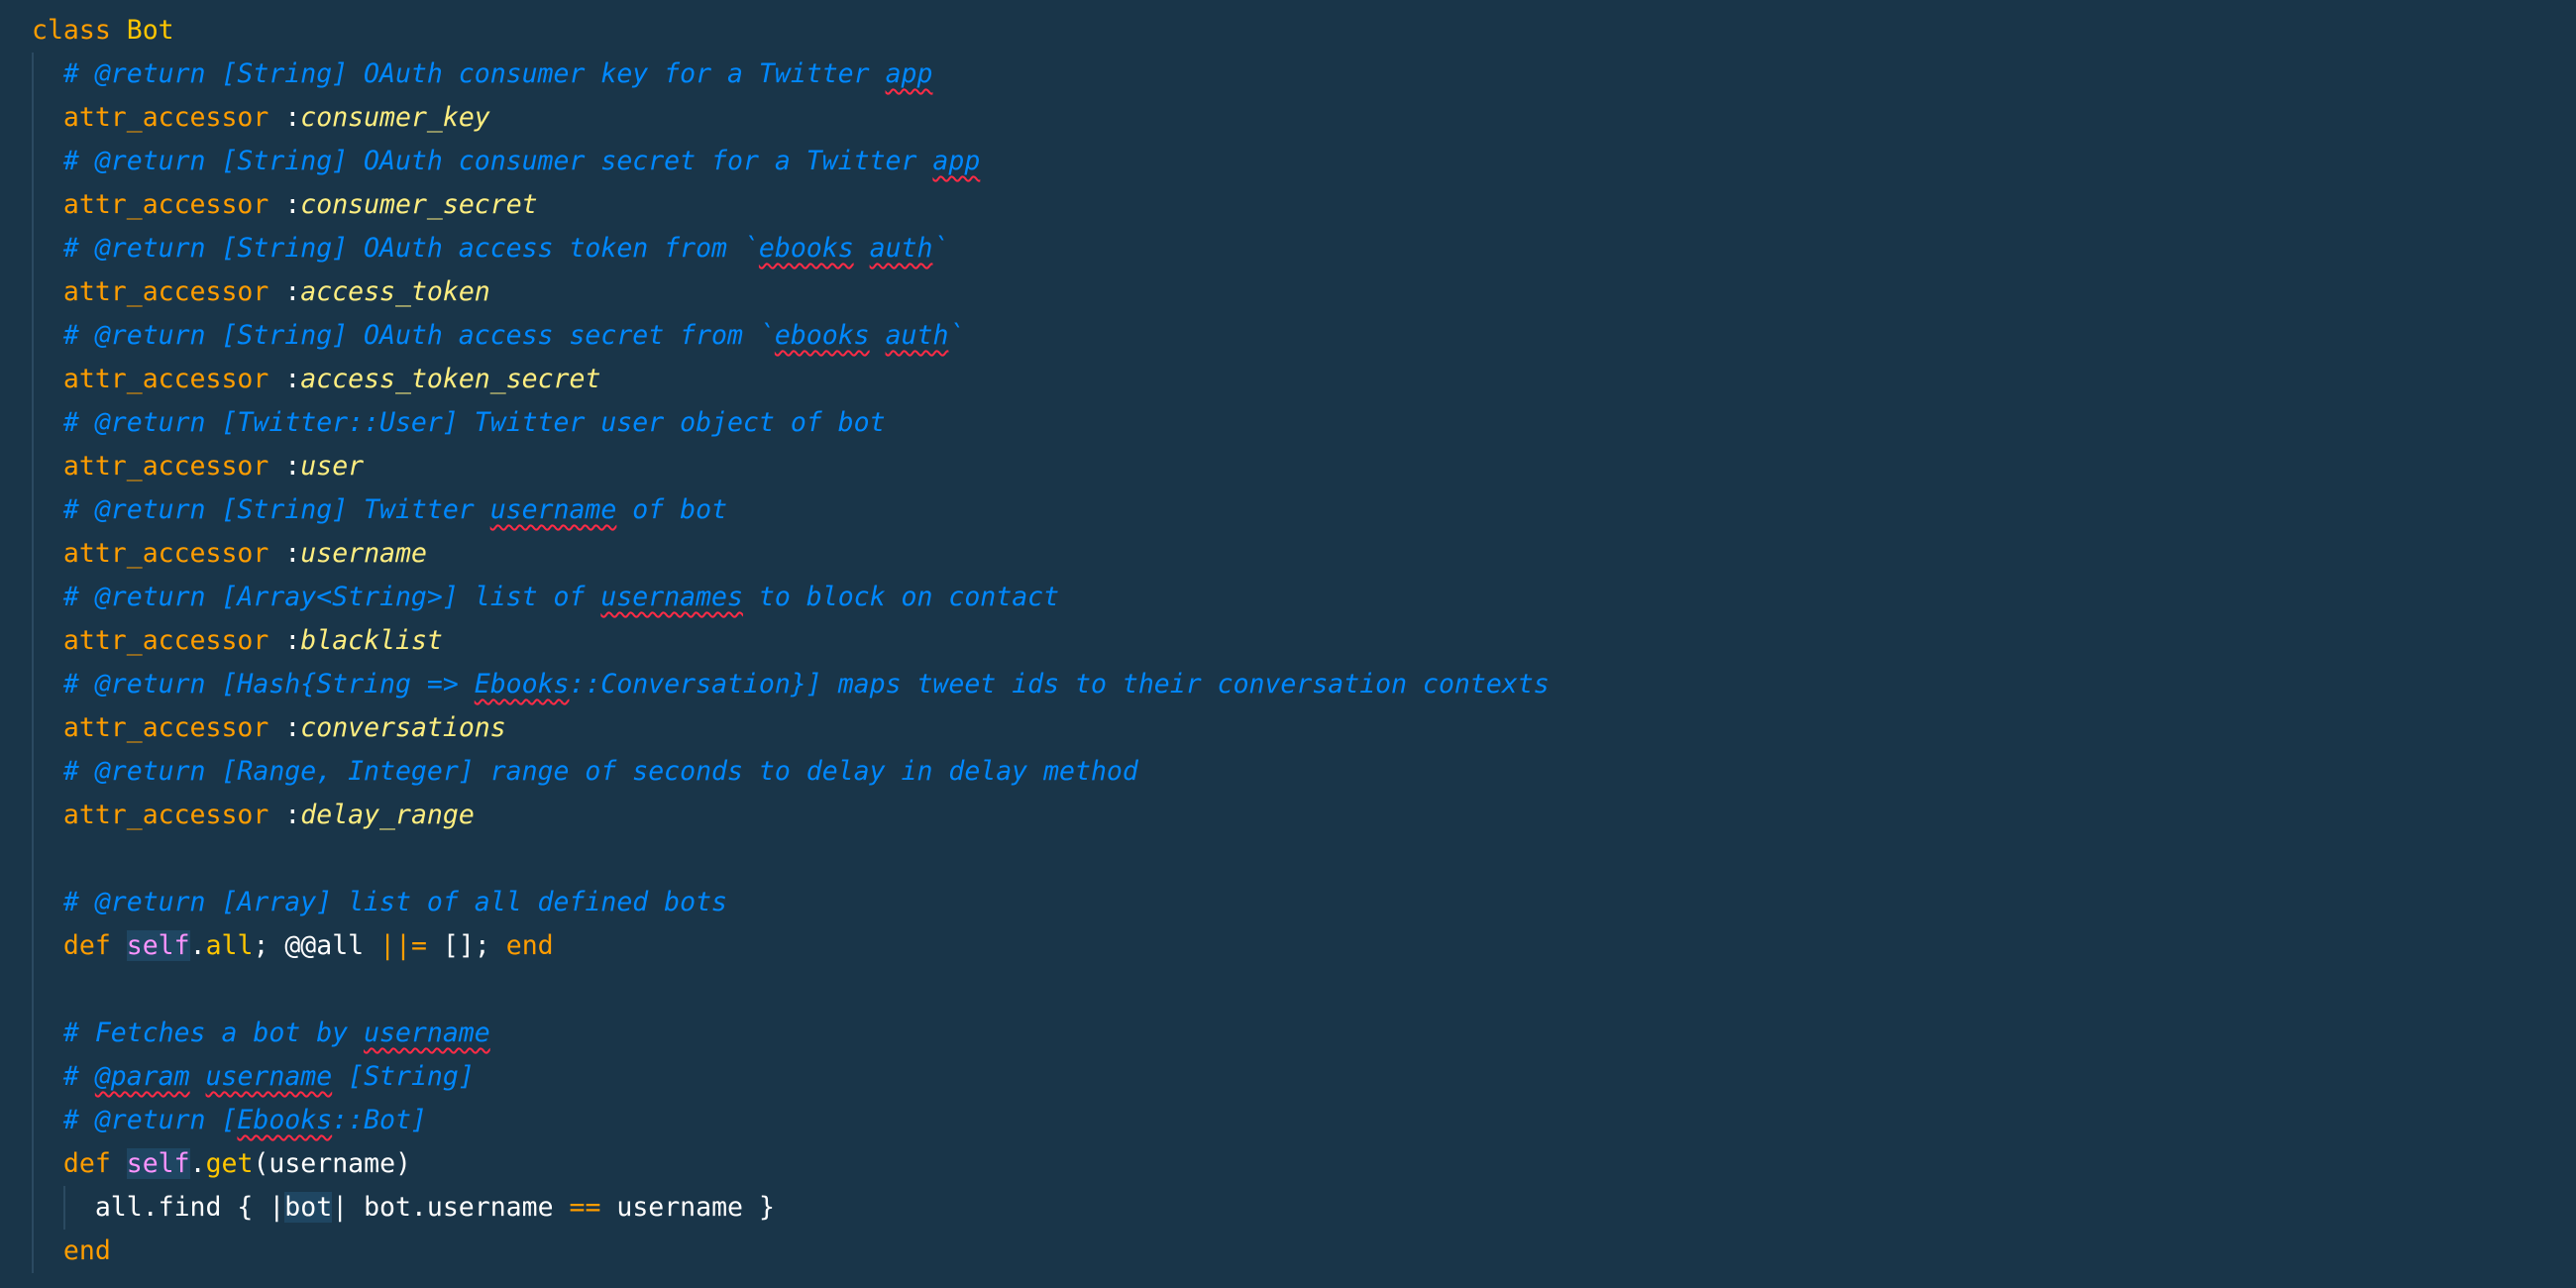 This screenshot has height=1288, width=2576. What do you see at coordinates (1288, 554) in the screenshot?
I see `code-line: attr_accessor :username` at bounding box center [1288, 554].